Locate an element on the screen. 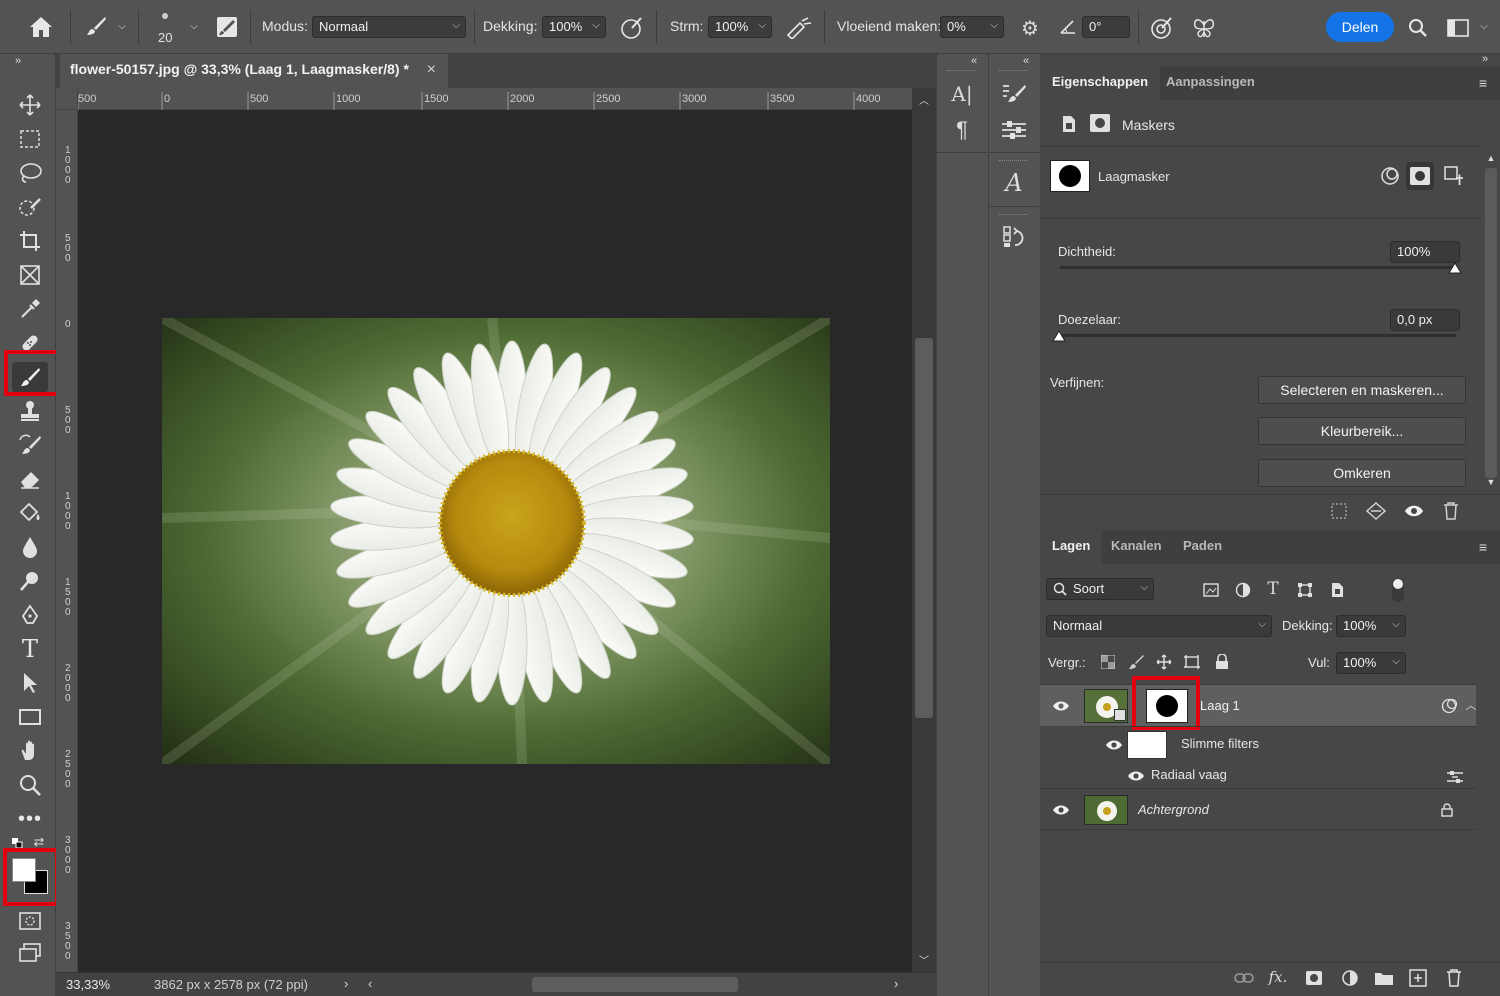 This screenshot has height=996, width=1500. properties-scroll-thumb is located at coordinates (1491, 323).